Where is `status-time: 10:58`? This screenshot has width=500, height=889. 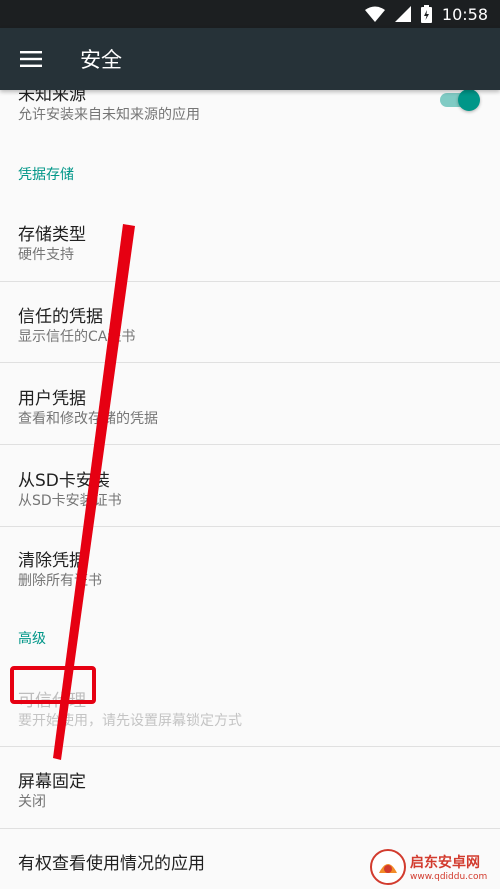
status-time: 10:58 is located at coordinates (464, 14).